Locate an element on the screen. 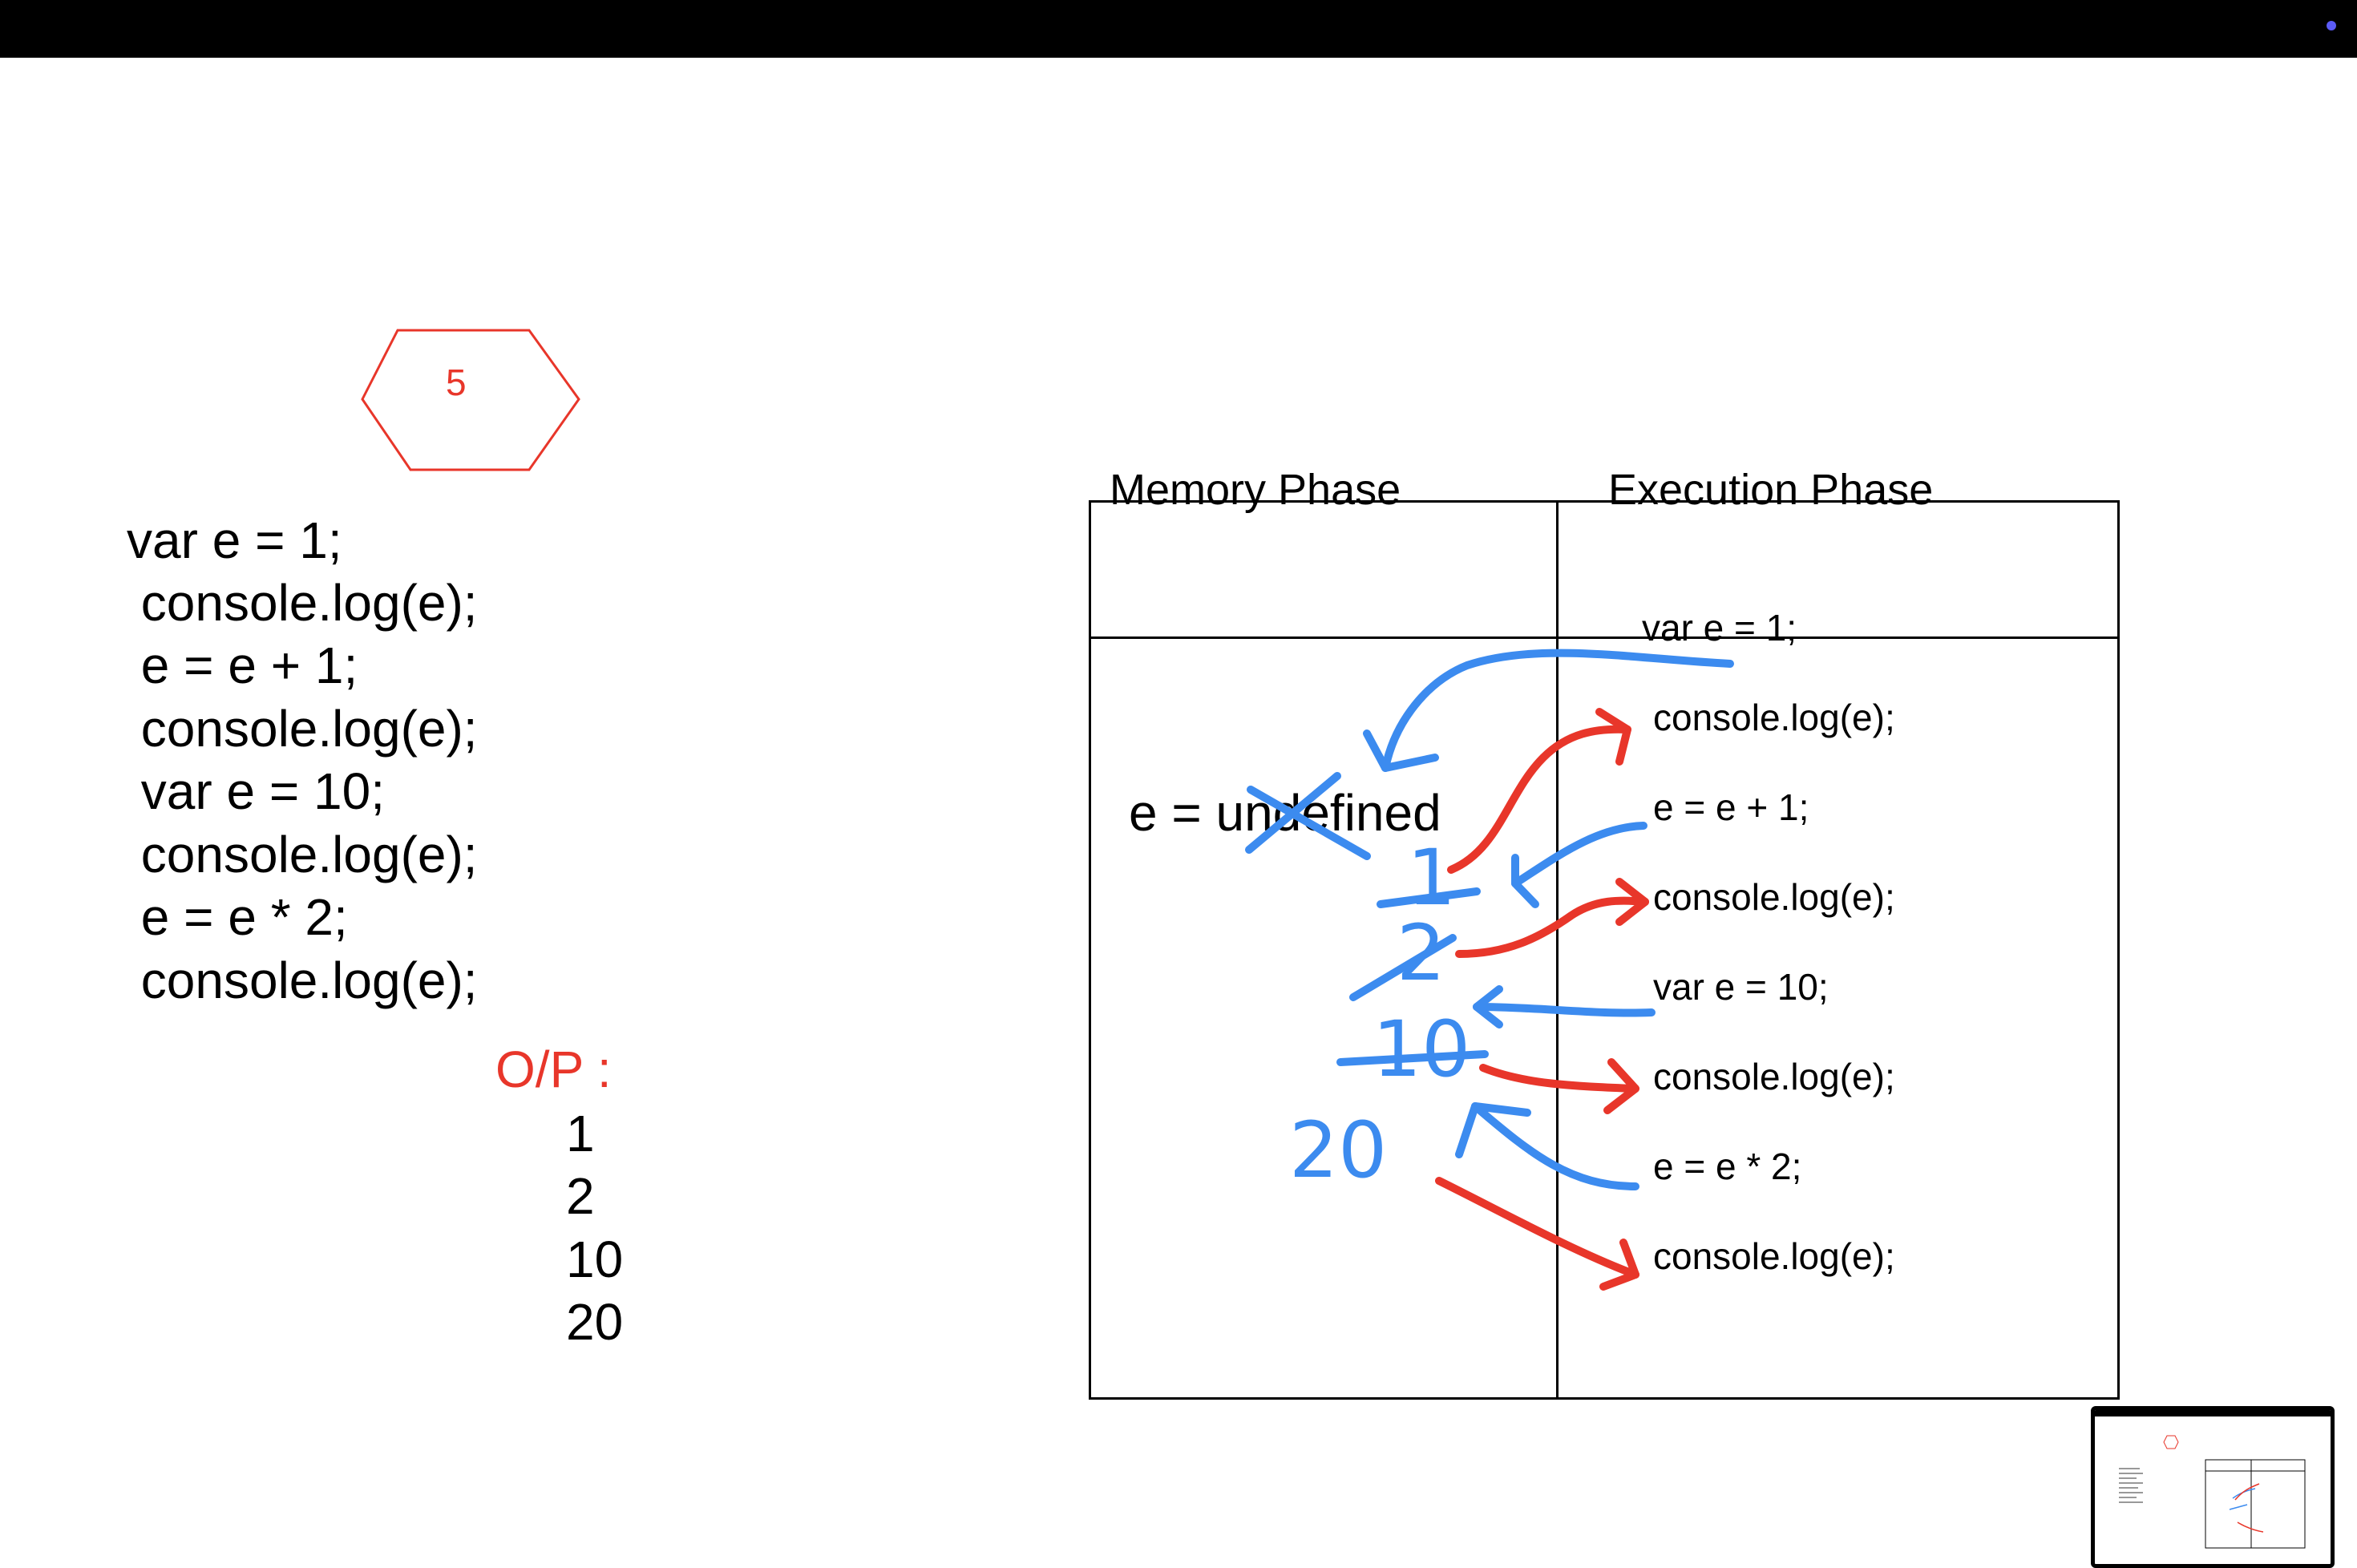  table-header-divider is located at coordinates (1604, 637).